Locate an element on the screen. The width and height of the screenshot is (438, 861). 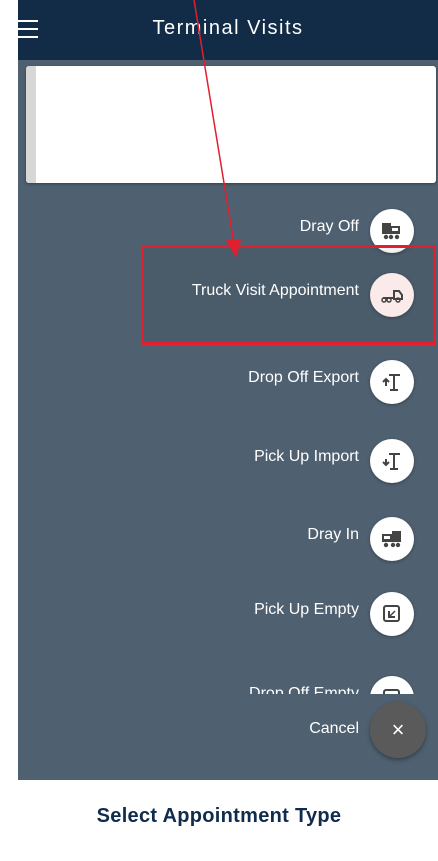
action-dray-in: Dray In is located at coordinates (228, 539).